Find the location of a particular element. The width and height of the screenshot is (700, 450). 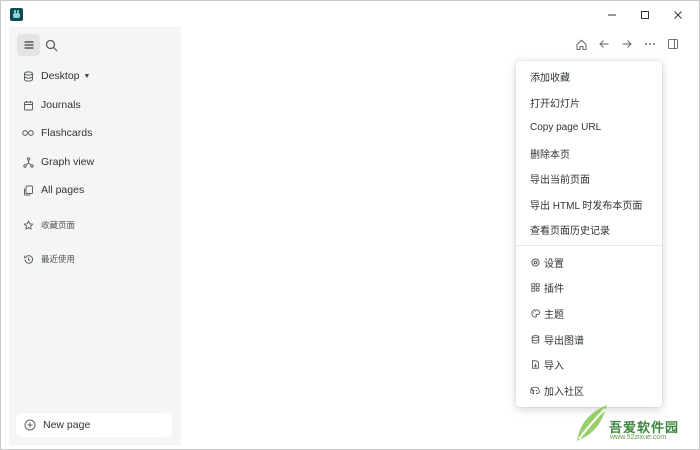

sidebar-item-label: All pages is located at coordinates (63, 190).